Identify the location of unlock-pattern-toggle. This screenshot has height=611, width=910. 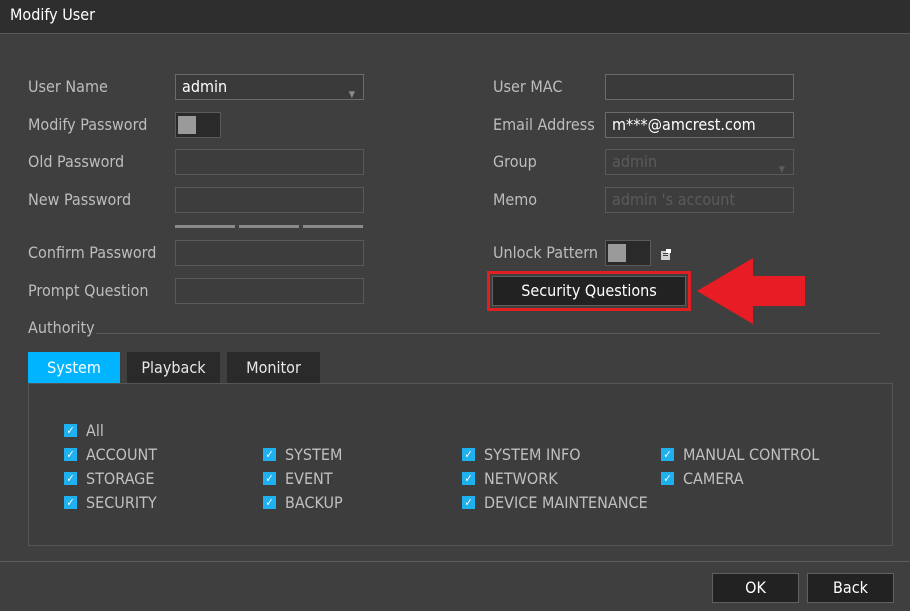
(628, 253).